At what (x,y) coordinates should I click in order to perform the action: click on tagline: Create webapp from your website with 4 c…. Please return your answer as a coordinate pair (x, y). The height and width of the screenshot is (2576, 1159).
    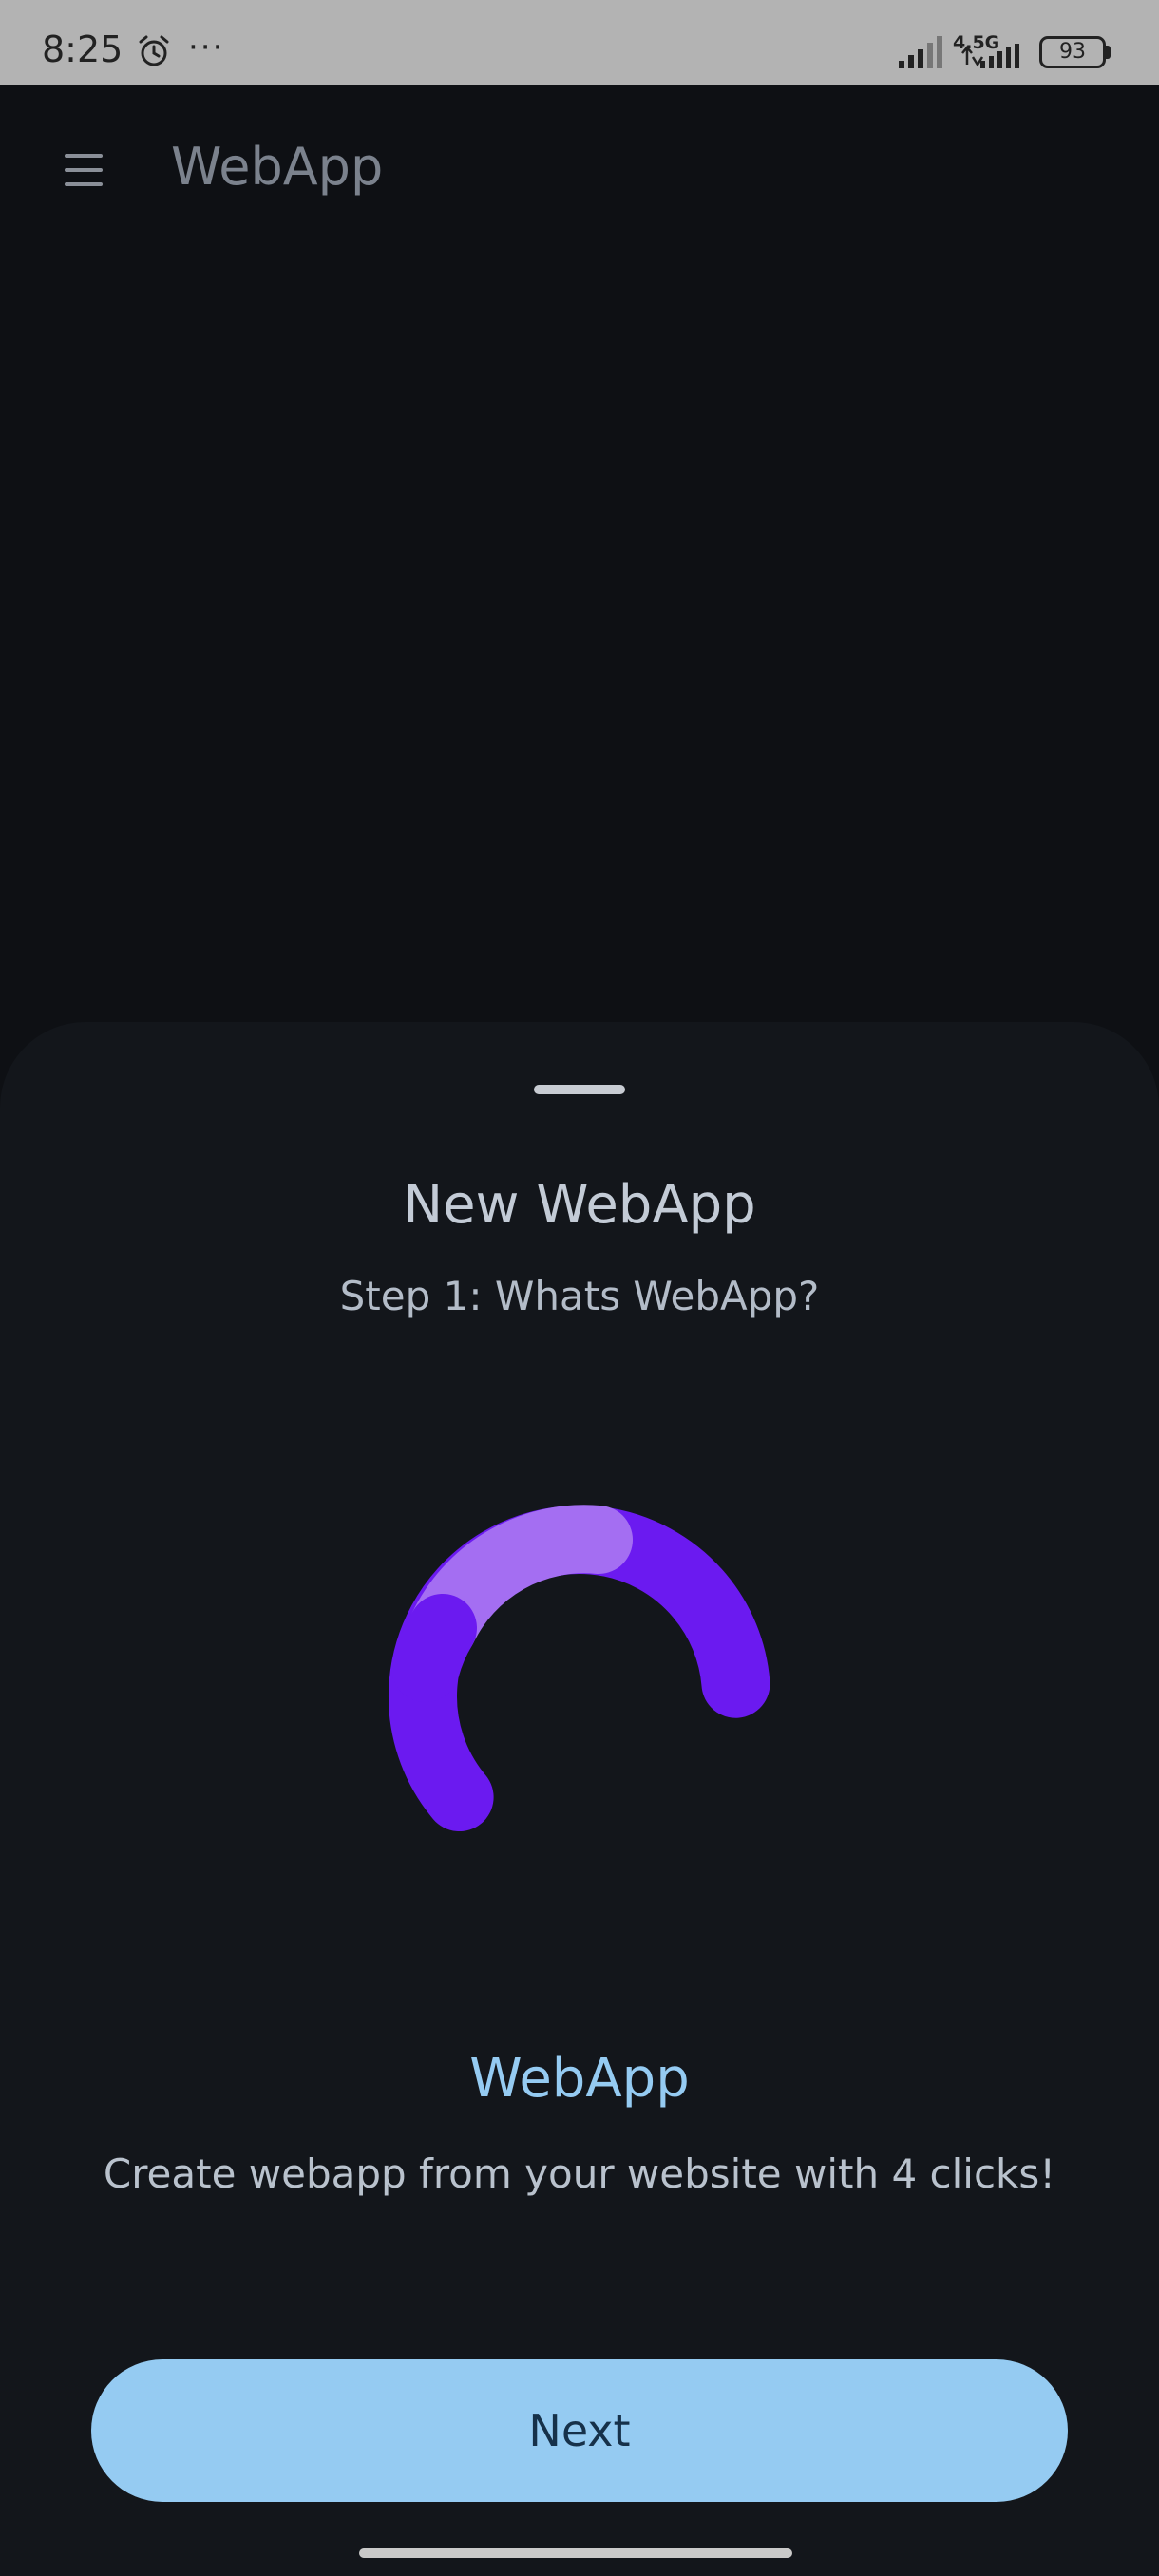
    Looking at the image, I should click on (579, 2173).